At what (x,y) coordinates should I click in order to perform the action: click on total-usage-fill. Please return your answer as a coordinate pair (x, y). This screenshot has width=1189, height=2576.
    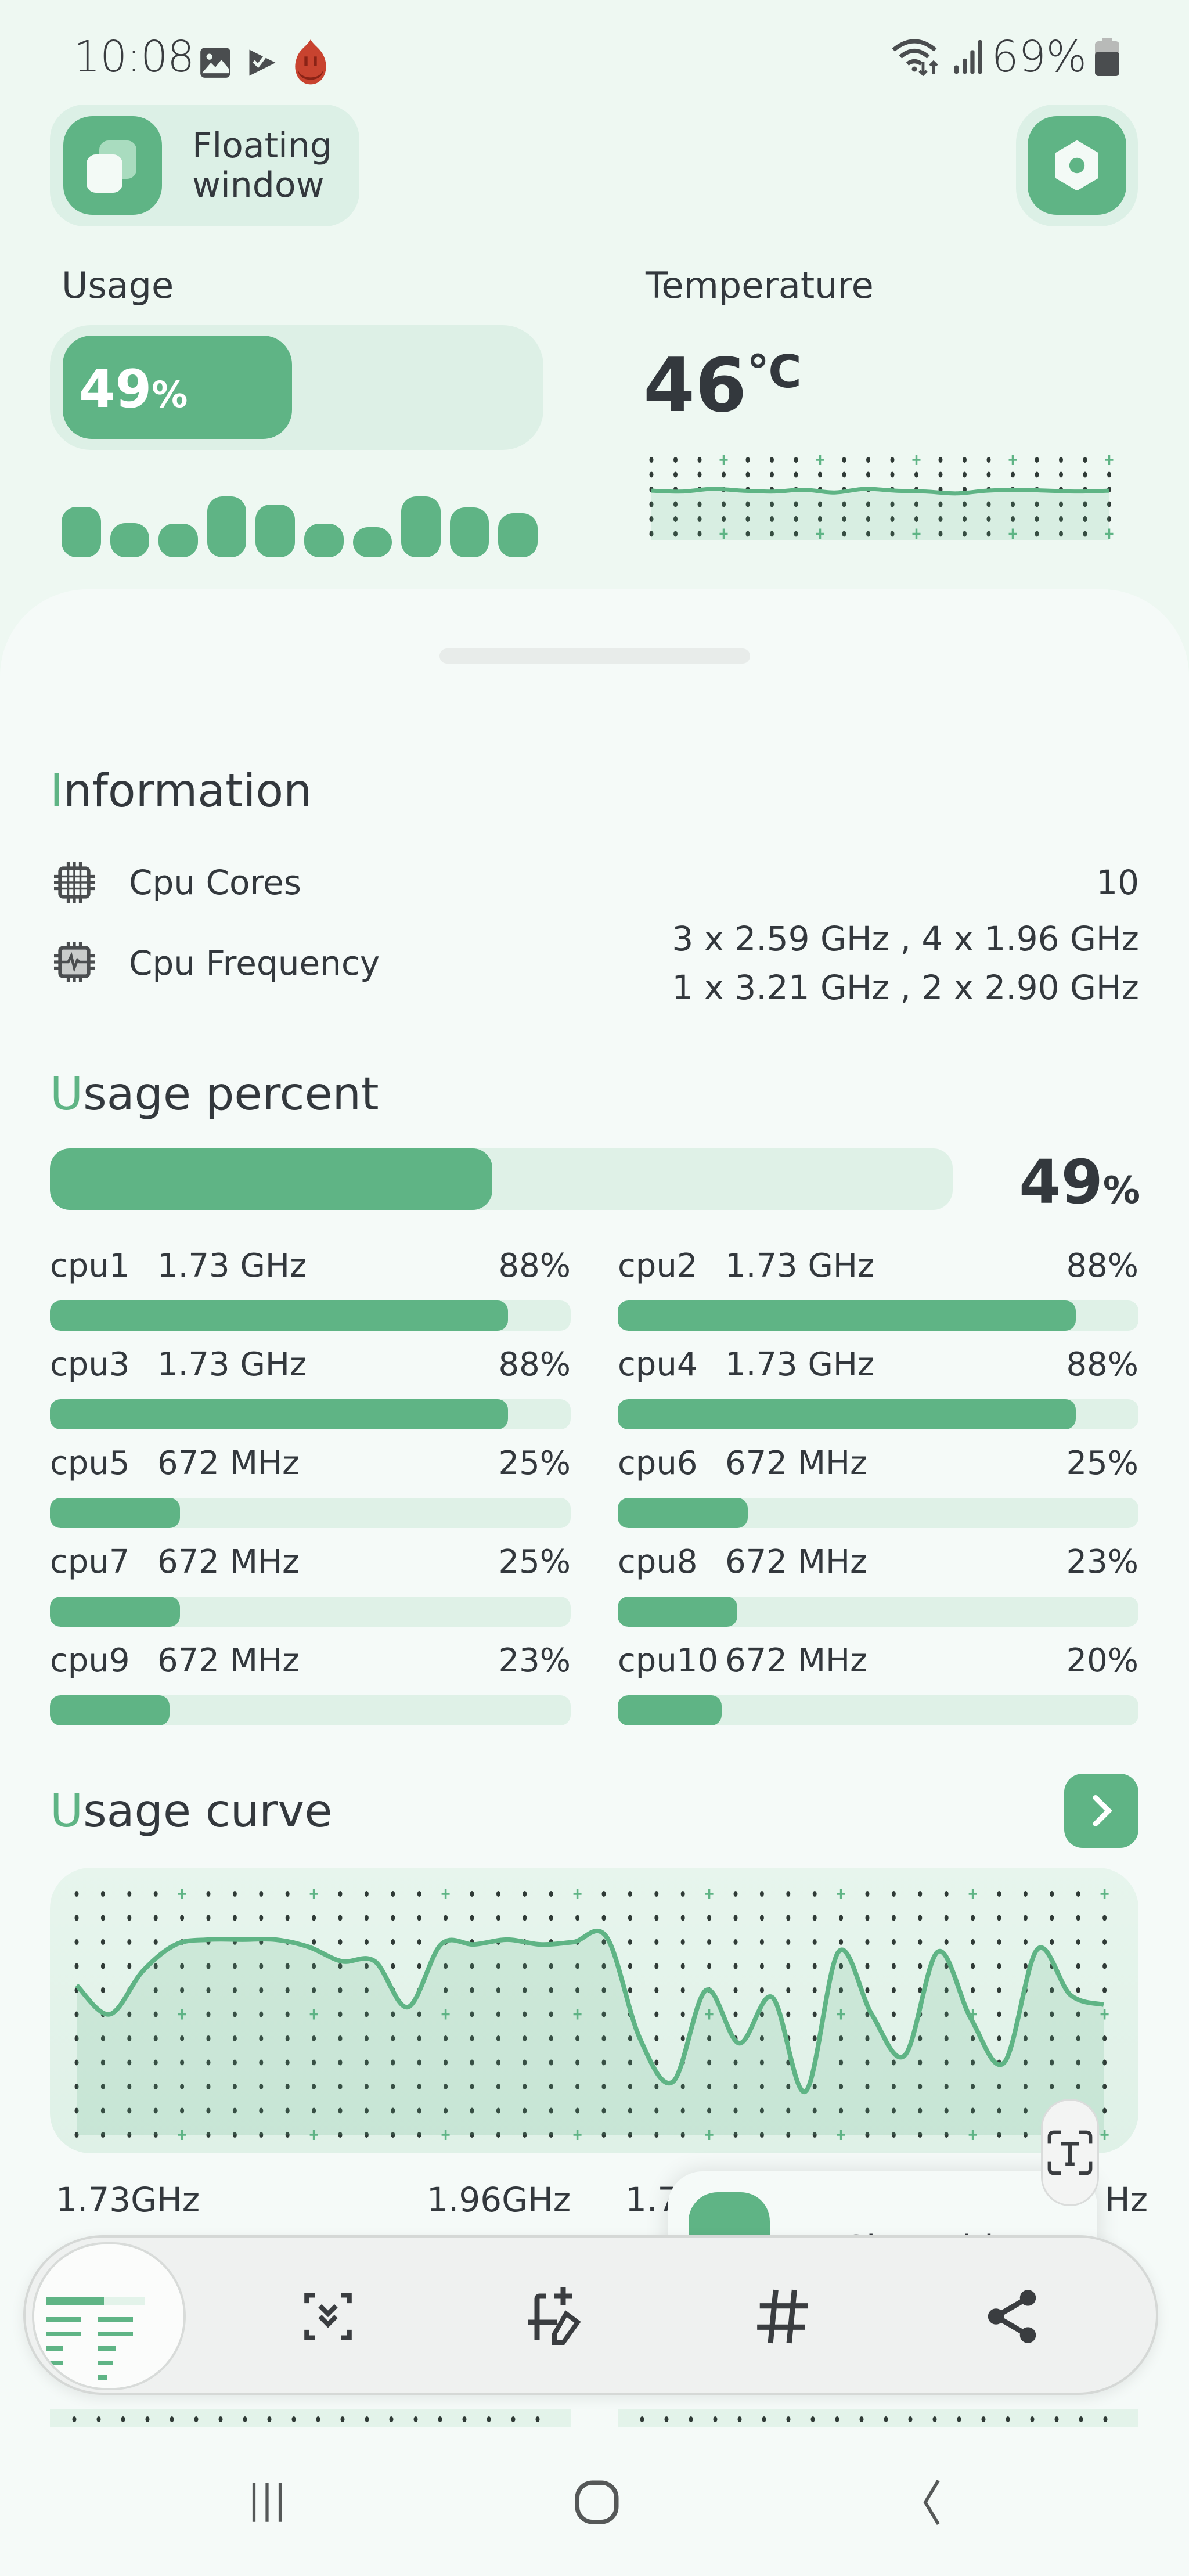
    Looking at the image, I should click on (271, 1179).